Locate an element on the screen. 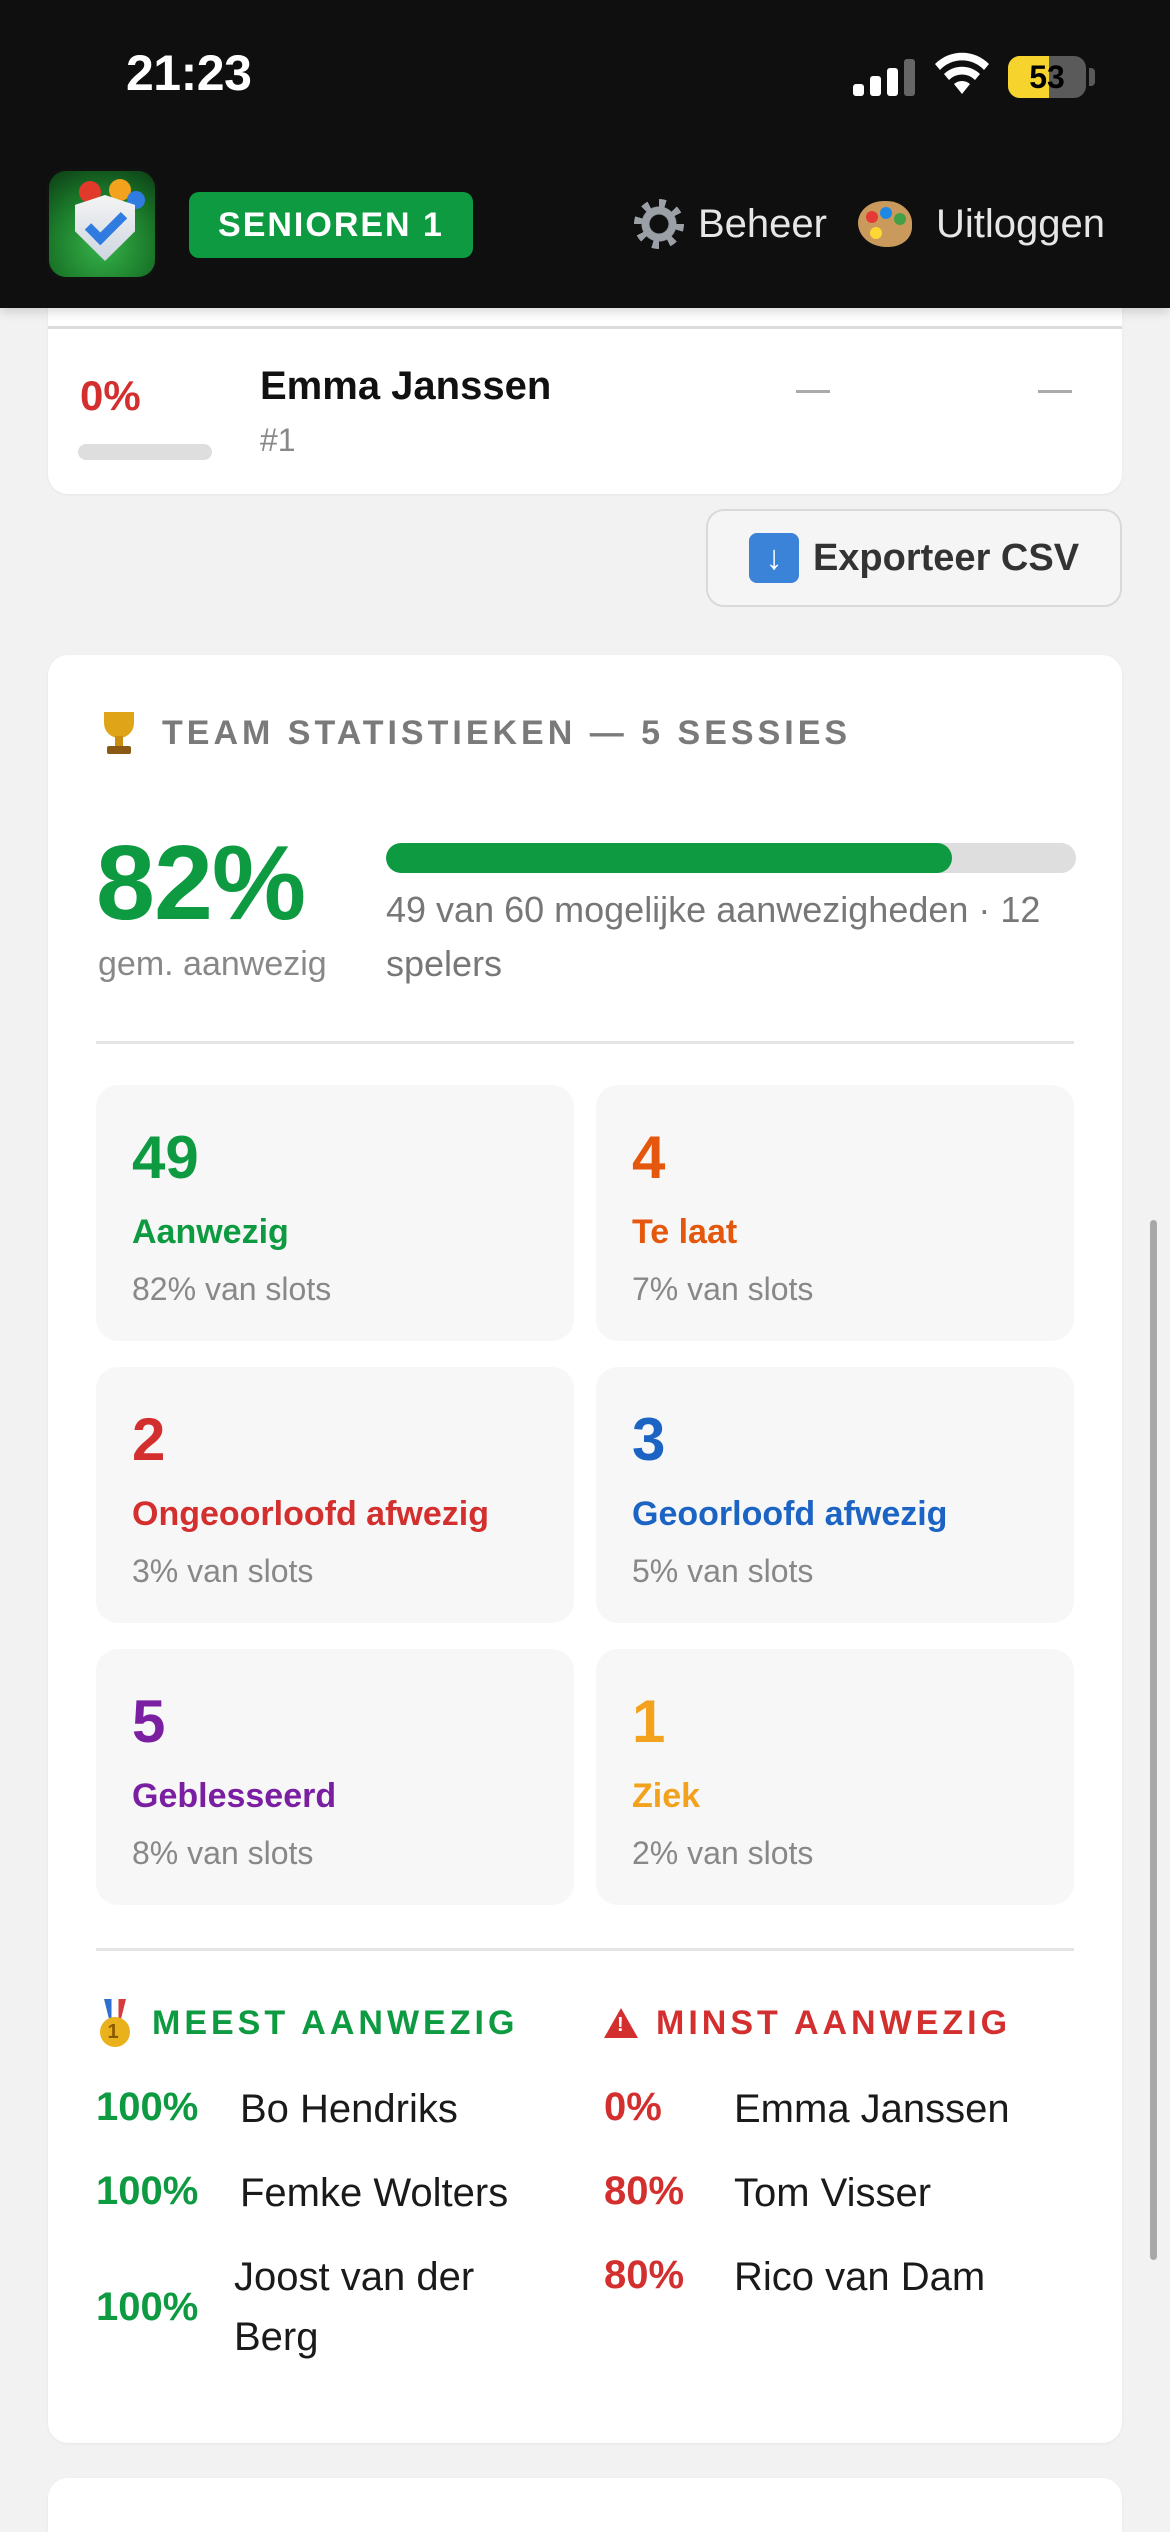  wifi-icon is located at coordinates (962, 73).